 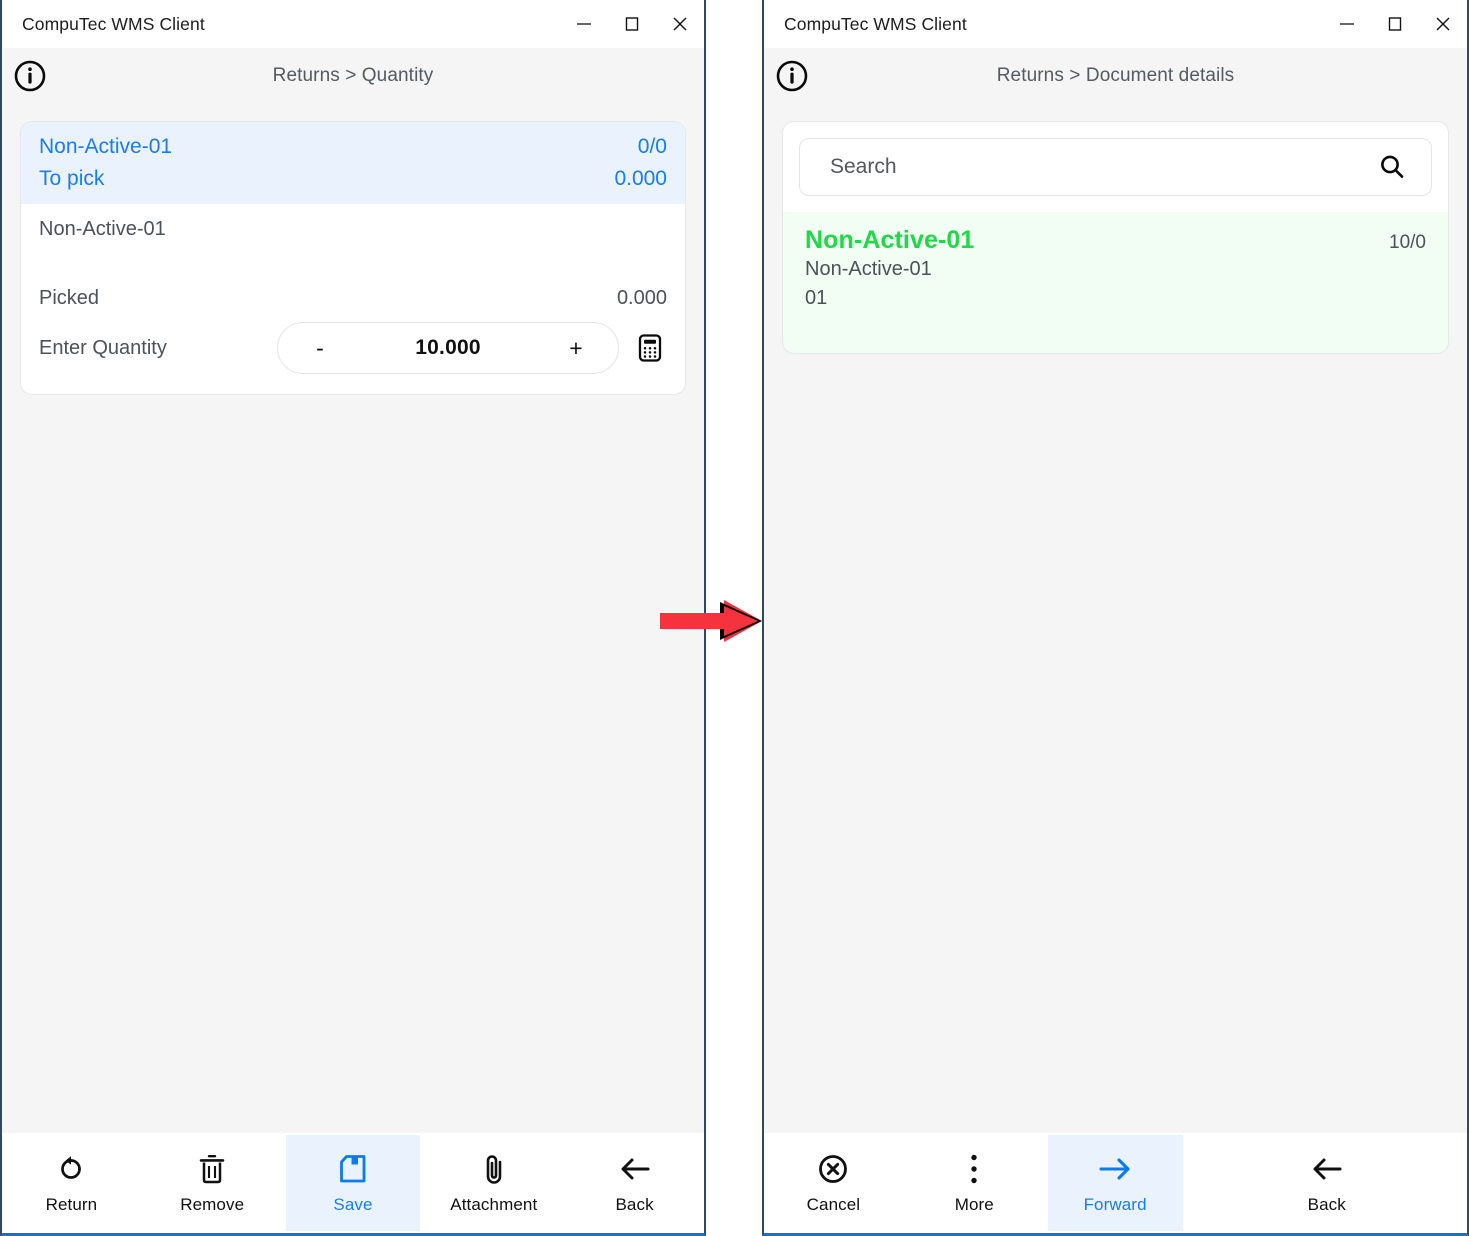 I want to click on return-icon, so click(x=71, y=1169).